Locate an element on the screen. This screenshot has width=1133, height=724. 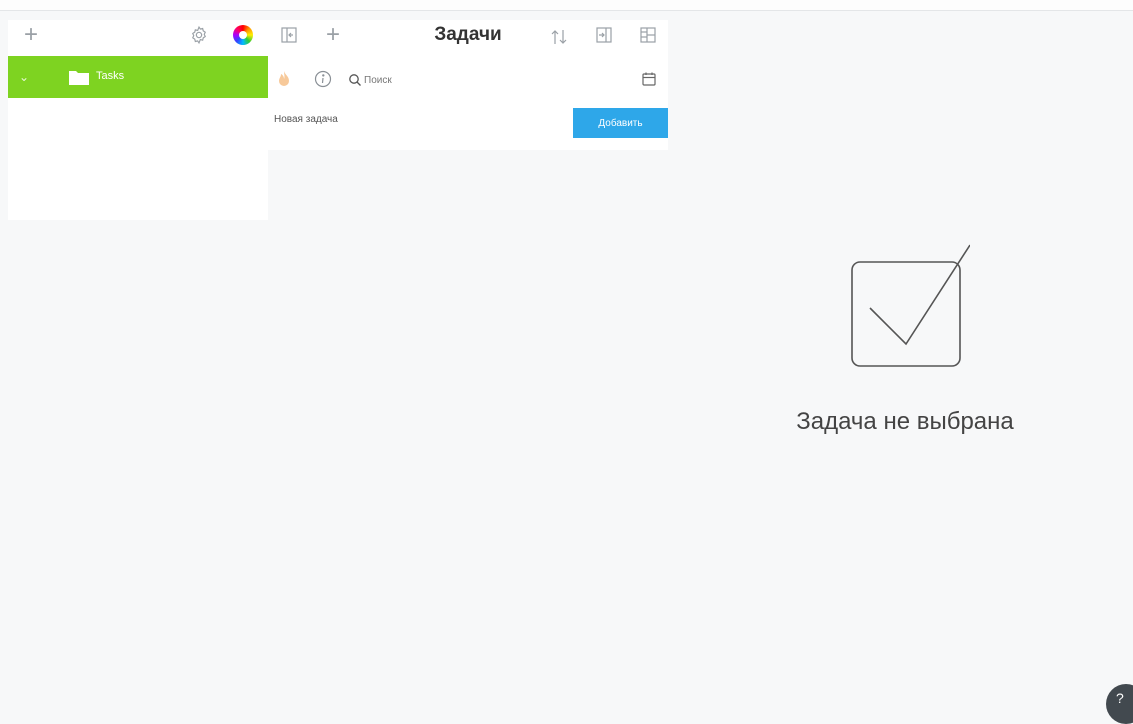
help-button: ? is located at coordinates (1119, 704).